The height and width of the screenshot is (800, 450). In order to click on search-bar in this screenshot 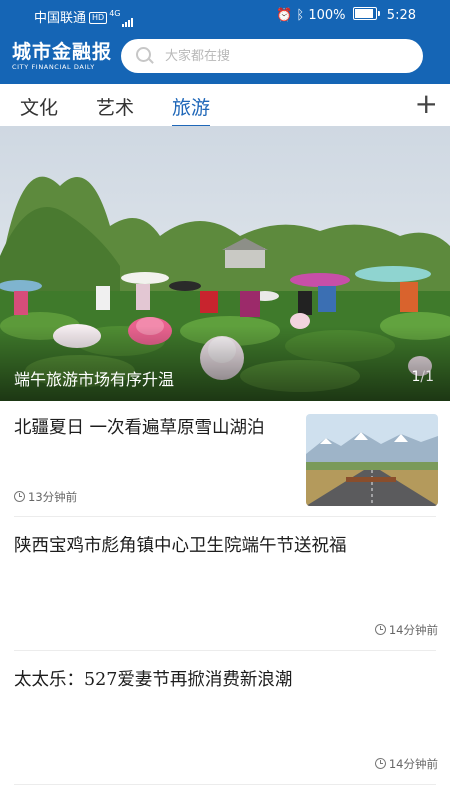, I will do `click(272, 56)`.